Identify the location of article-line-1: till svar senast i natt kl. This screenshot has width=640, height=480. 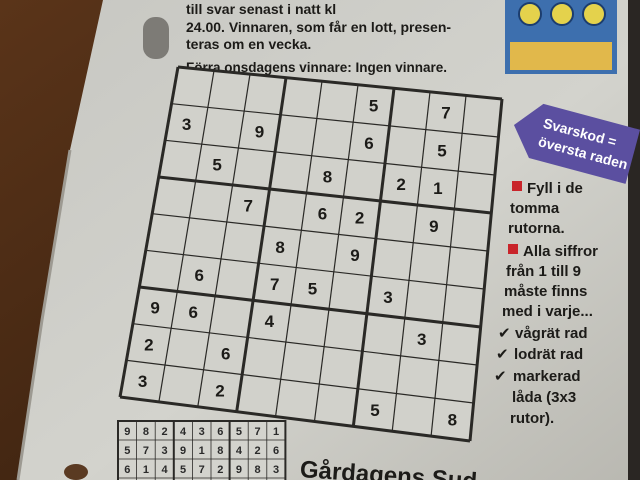
(261, 9).